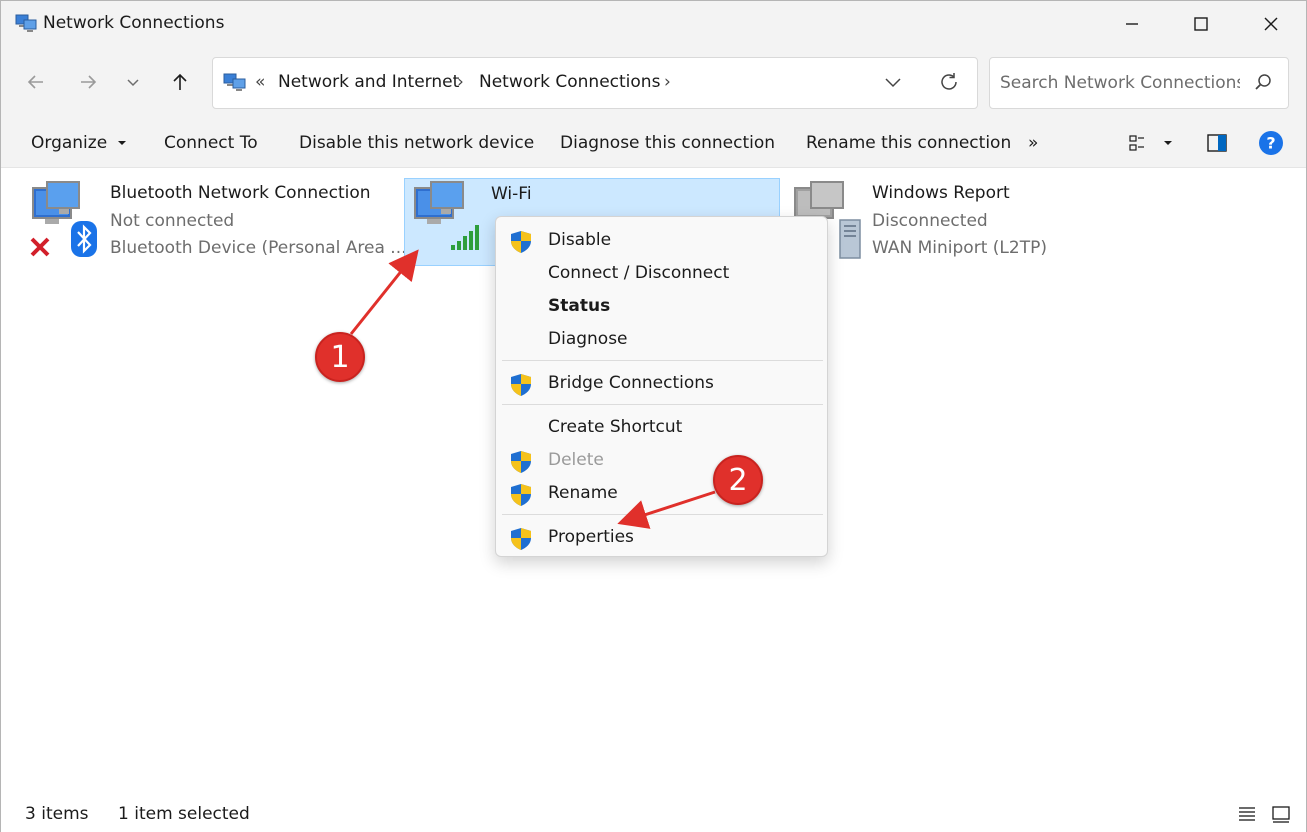  What do you see at coordinates (738, 480) in the screenshot?
I see `annotation-badge-2: 2` at bounding box center [738, 480].